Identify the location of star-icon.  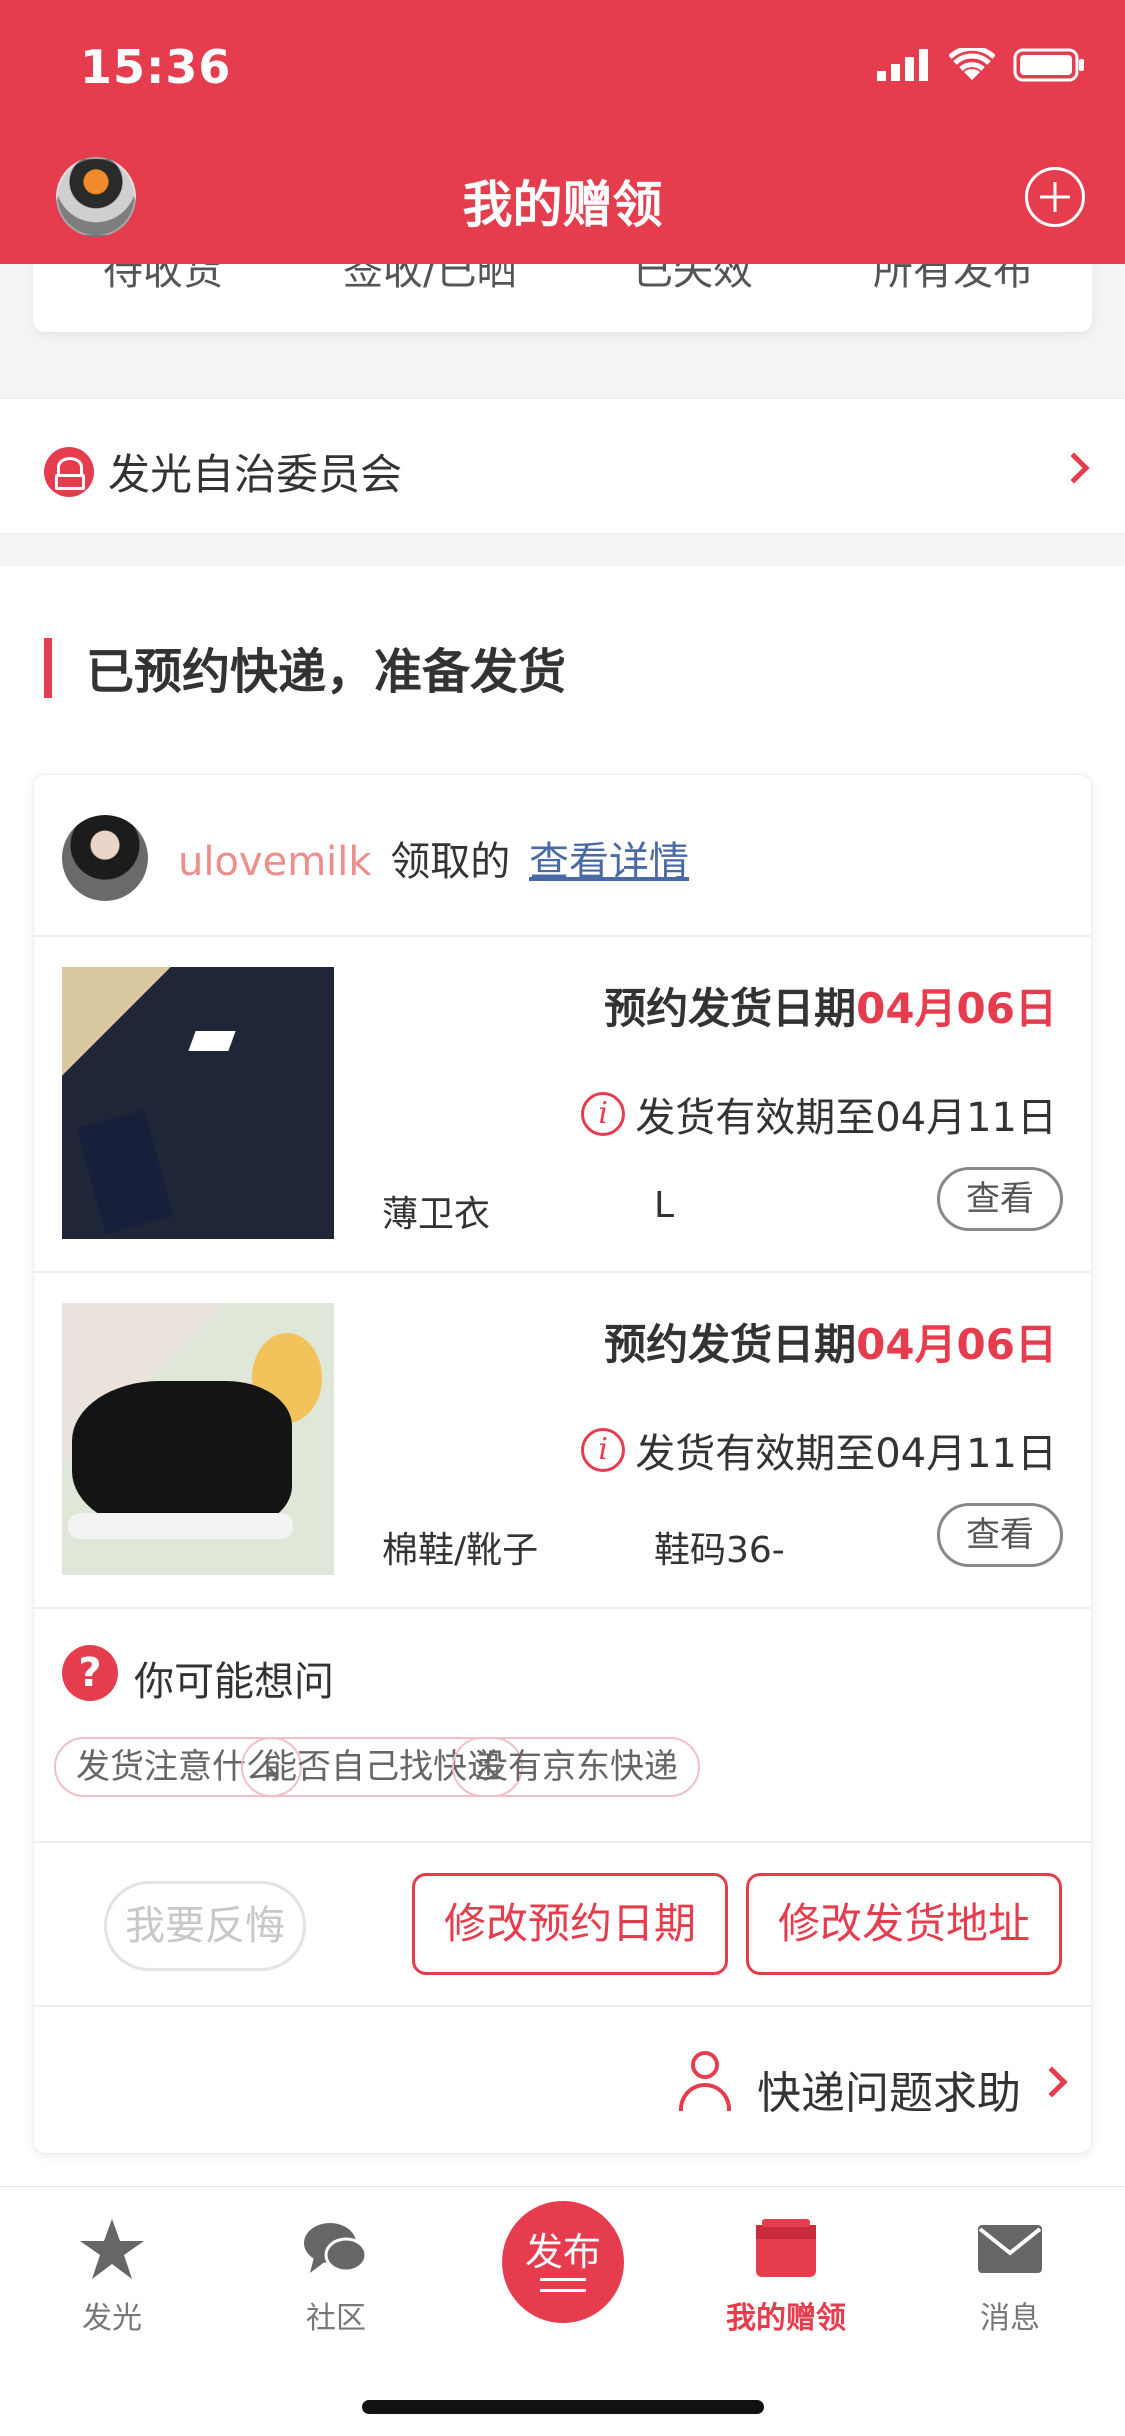
(112, 2249).